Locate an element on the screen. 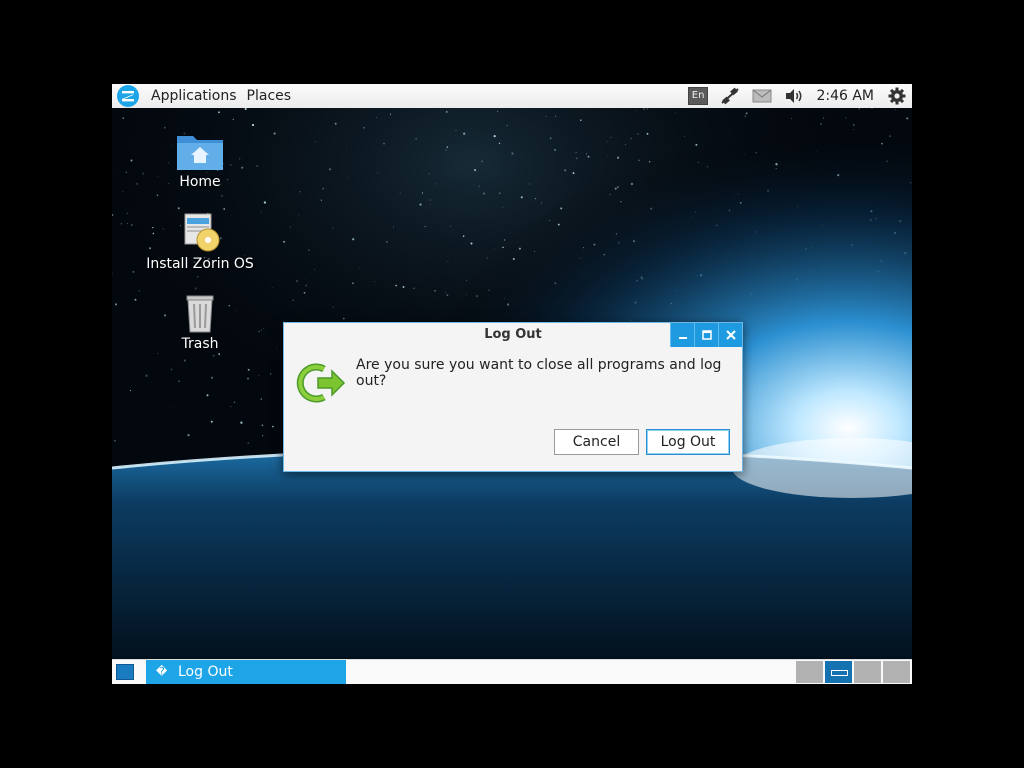  applications-menu: Applications is located at coordinates (194, 96).